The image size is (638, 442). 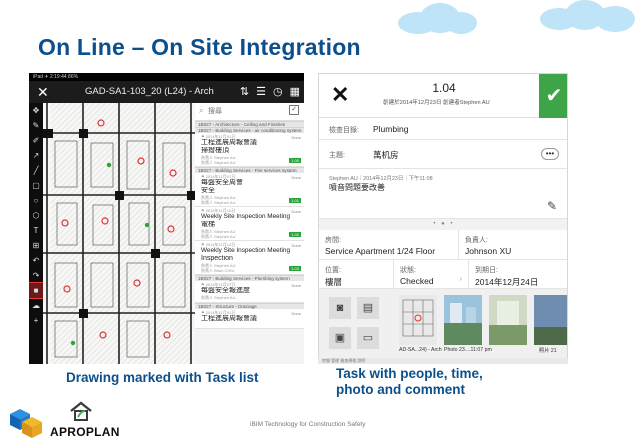 What do you see at coordinates (381, 179) in the screenshot?
I see `comment-meta: Stephen AU｜2014年12月23日｜下午11:08` at bounding box center [381, 179].